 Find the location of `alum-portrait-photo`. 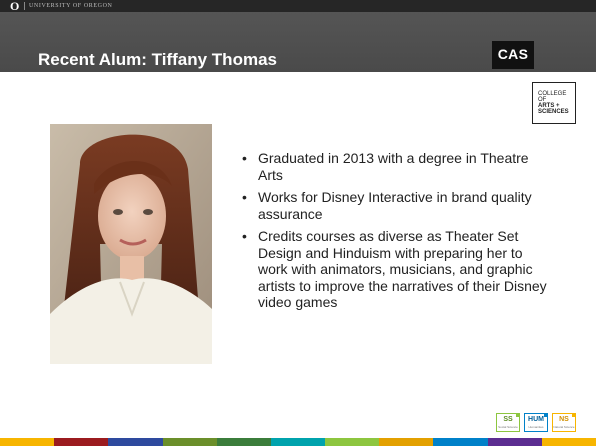

alum-portrait-photo is located at coordinates (131, 244).